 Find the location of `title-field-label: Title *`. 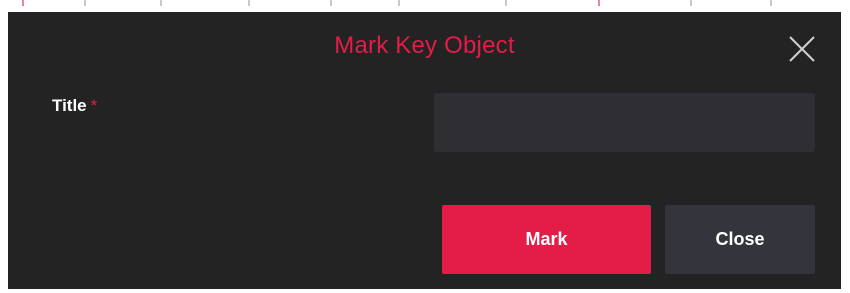

title-field-label: Title * is located at coordinates (74, 106).